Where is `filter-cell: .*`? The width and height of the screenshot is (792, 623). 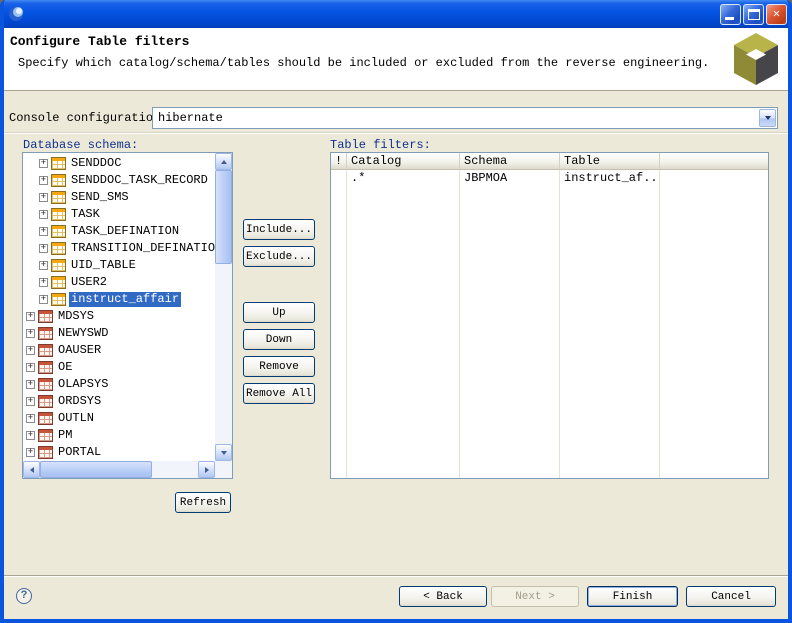
filter-cell: .* is located at coordinates (358, 178).